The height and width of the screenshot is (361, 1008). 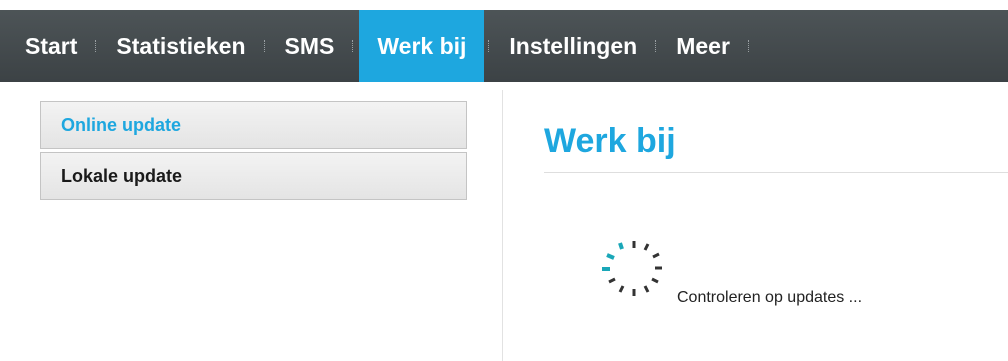 I want to click on sidebar-item-lokale-update: Lokale update, so click(x=253, y=176).